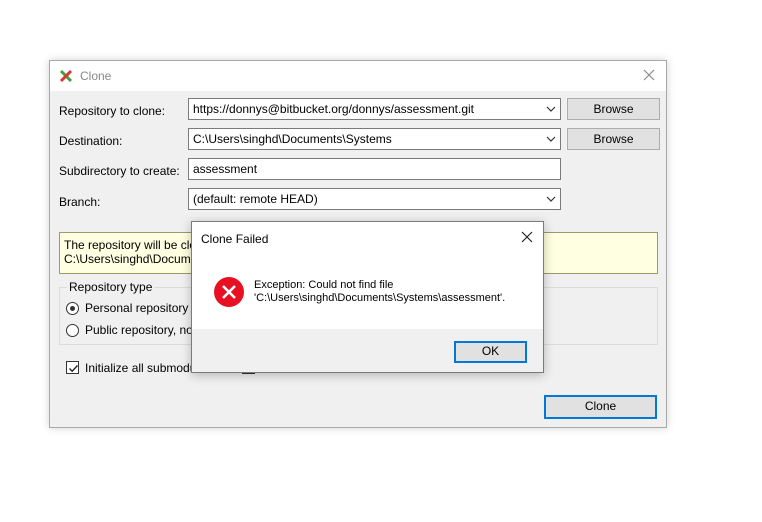 This screenshot has height=522, width=762. I want to click on error-icon, so click(229, 292).